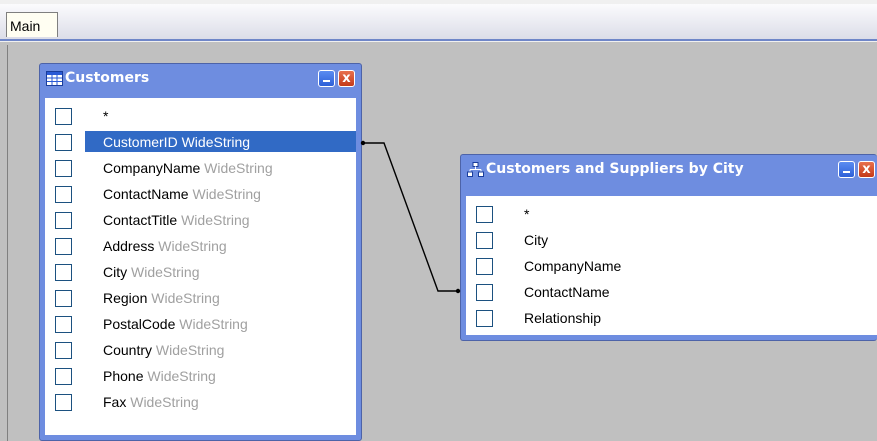 This screenshot has width=877, height=441. I want to click on join-link-layer, so click(410, 217).